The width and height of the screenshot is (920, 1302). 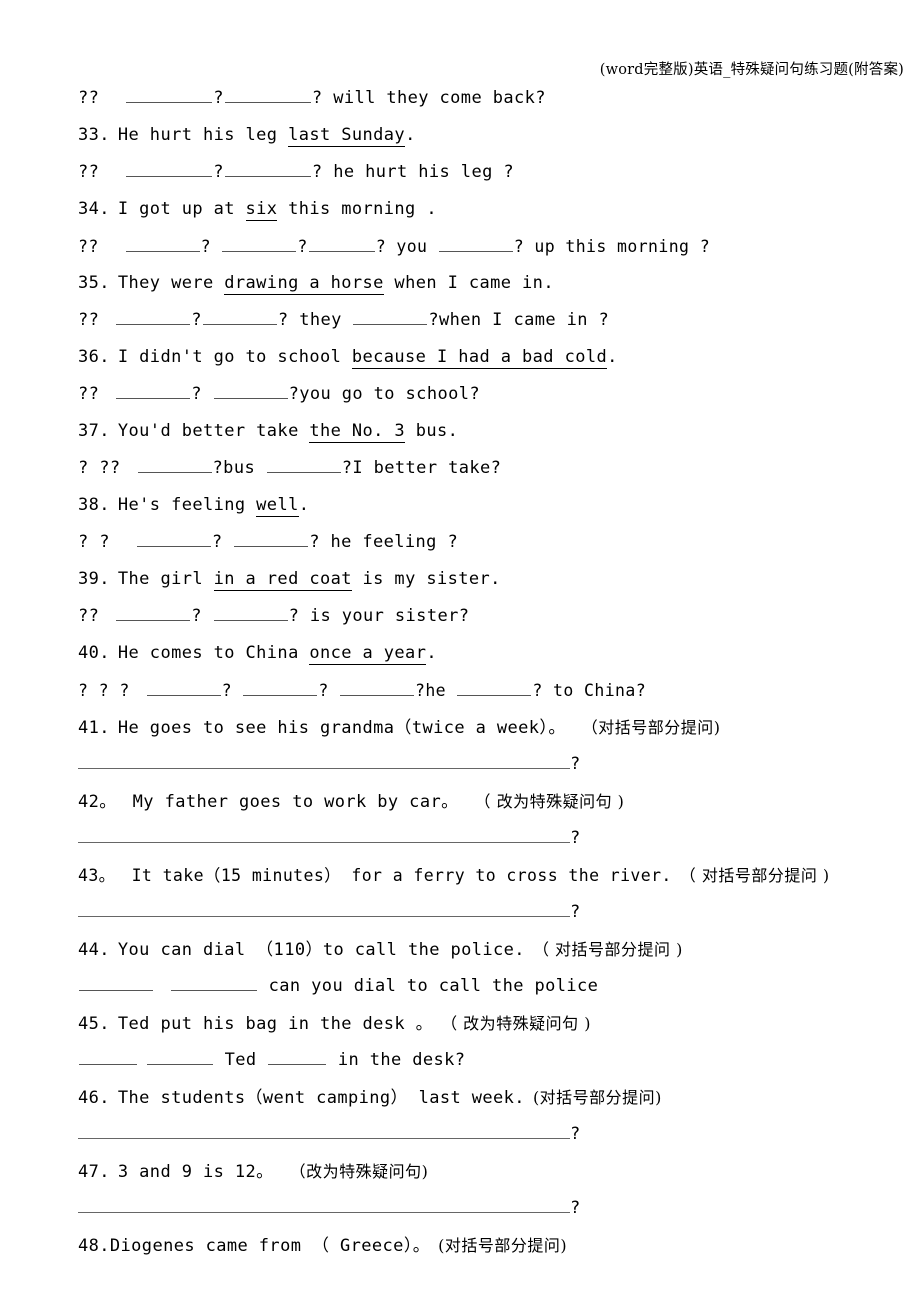 I want to click on question-number: 43。, so click(x=97, y=875).